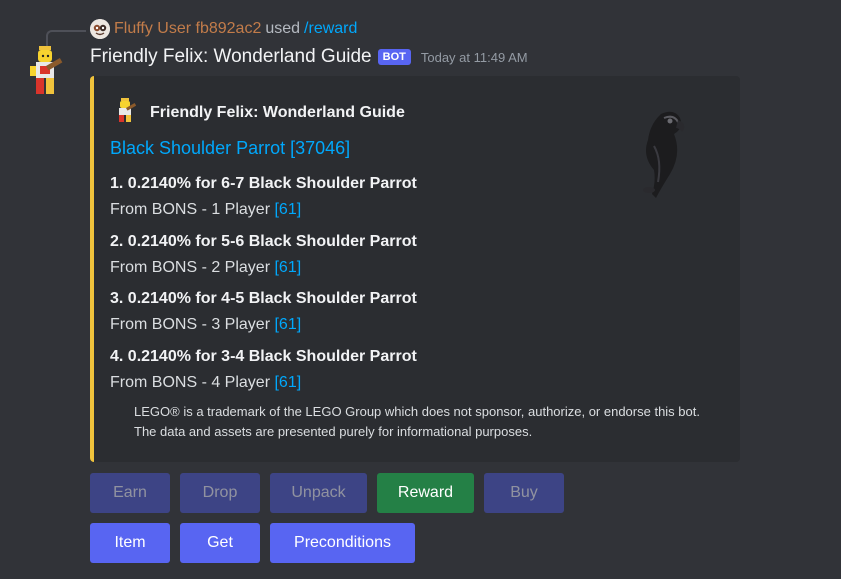  I want to click on field-value: From BONS - 2 Player [61], so click(263, 268).